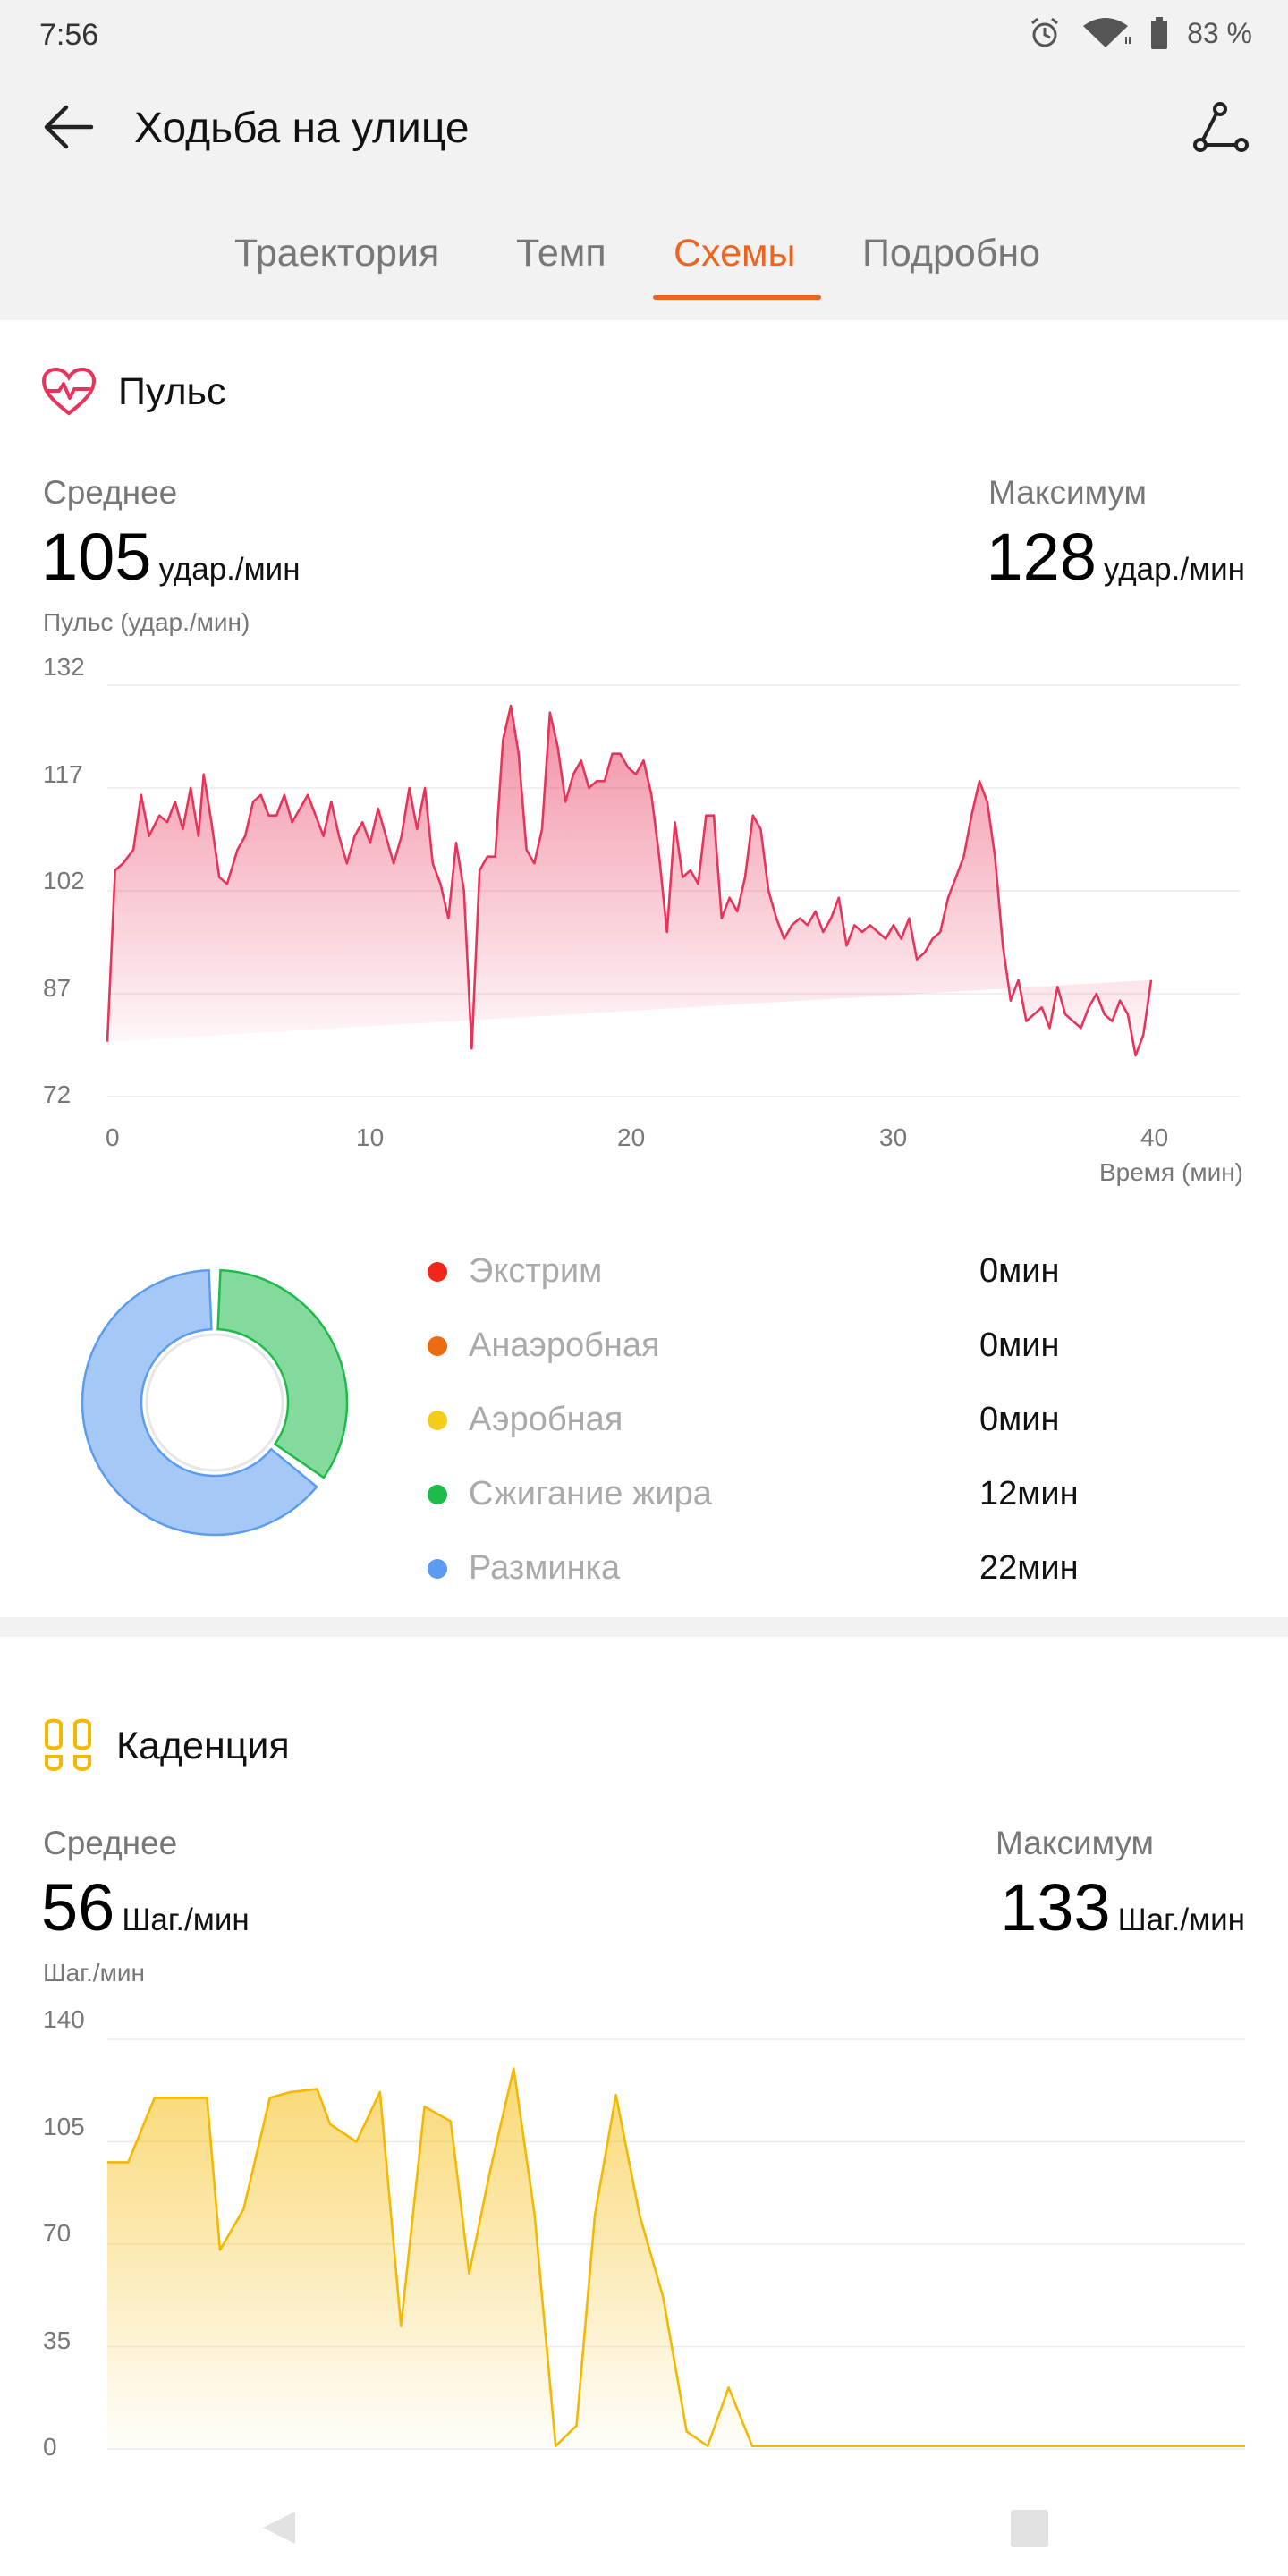 This screenshot has height=2576, width=1288. Describe the element at coordinates (1029, 1494) in the screenshot. I see `zone-value: 12мин` at that location.